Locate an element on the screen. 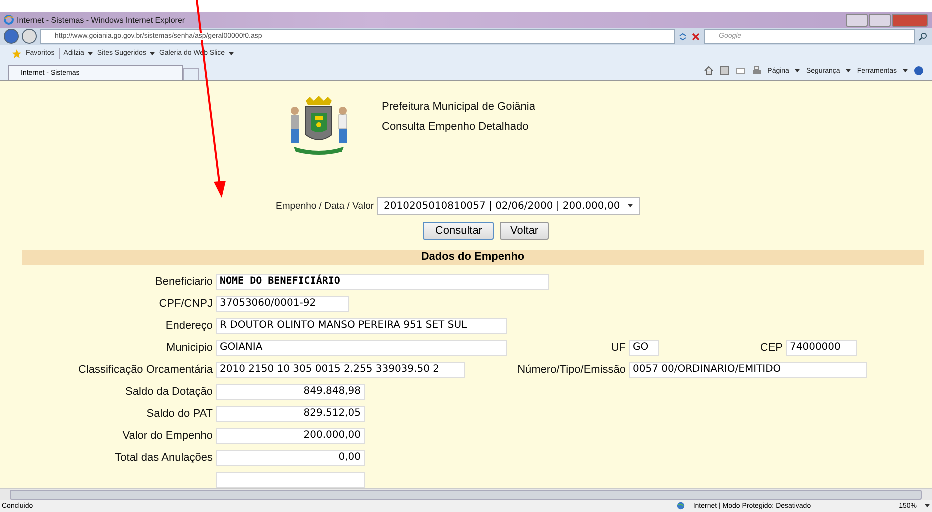  field-label: UF is located at coordinates (618, 348).